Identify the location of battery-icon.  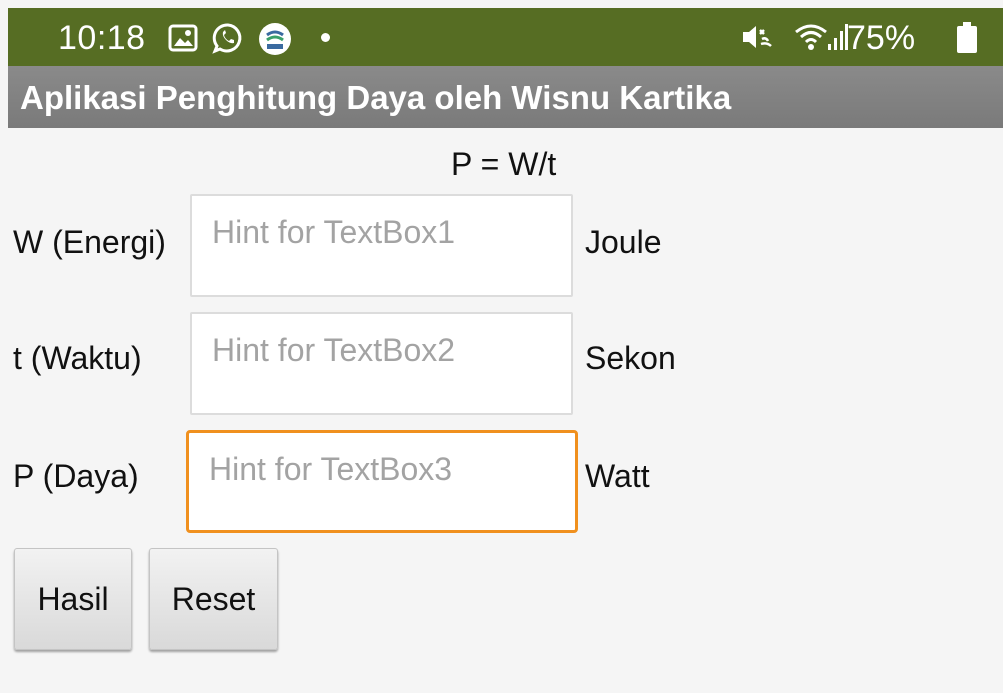
(967, 40).